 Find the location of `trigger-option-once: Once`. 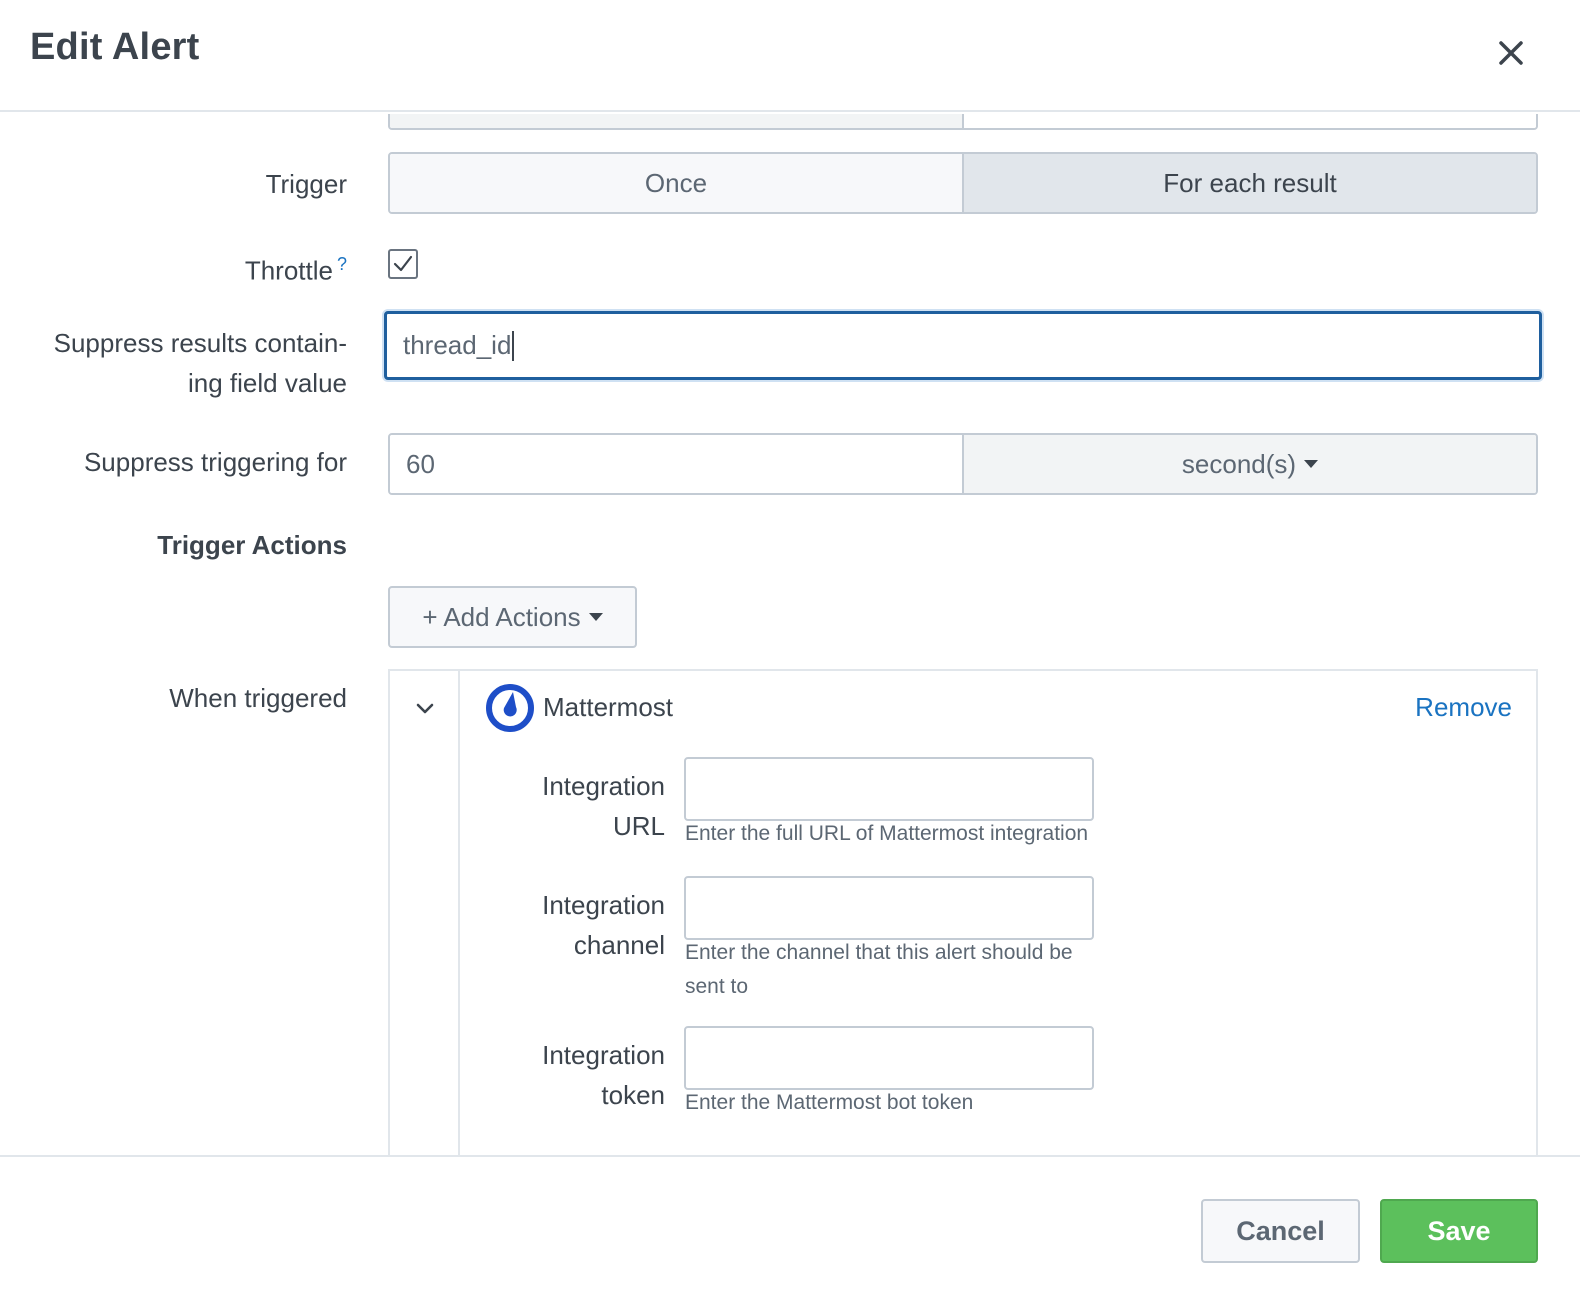

trigger-option-once: Once is located at coordinates (676, 183).